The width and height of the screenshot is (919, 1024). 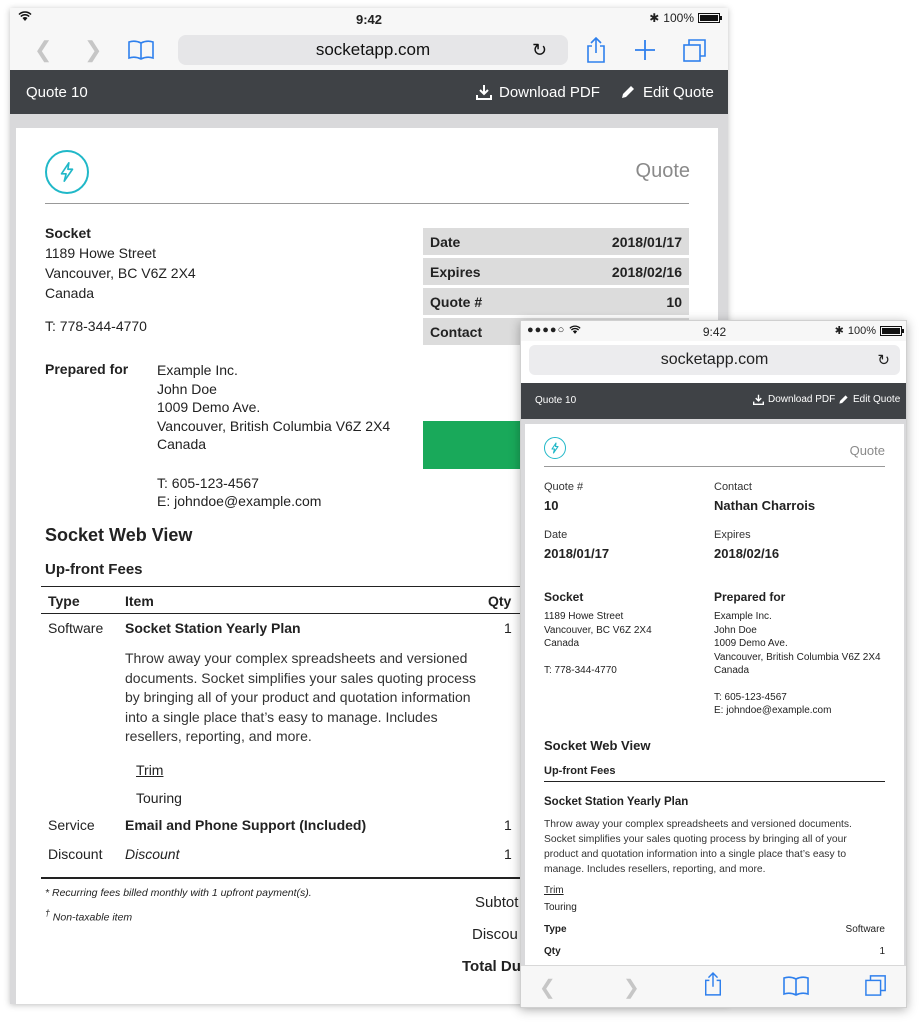 I want to click on status-time: 9:42, so click(x=369, y=19).